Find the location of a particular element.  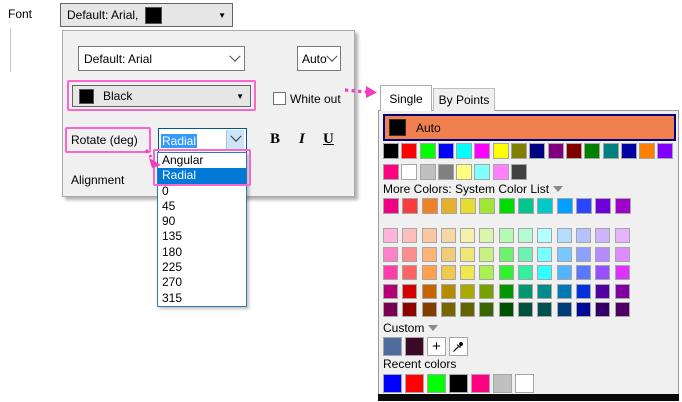

more-colors-header: More Colors: System Color List is located at coordinates (473, 189).